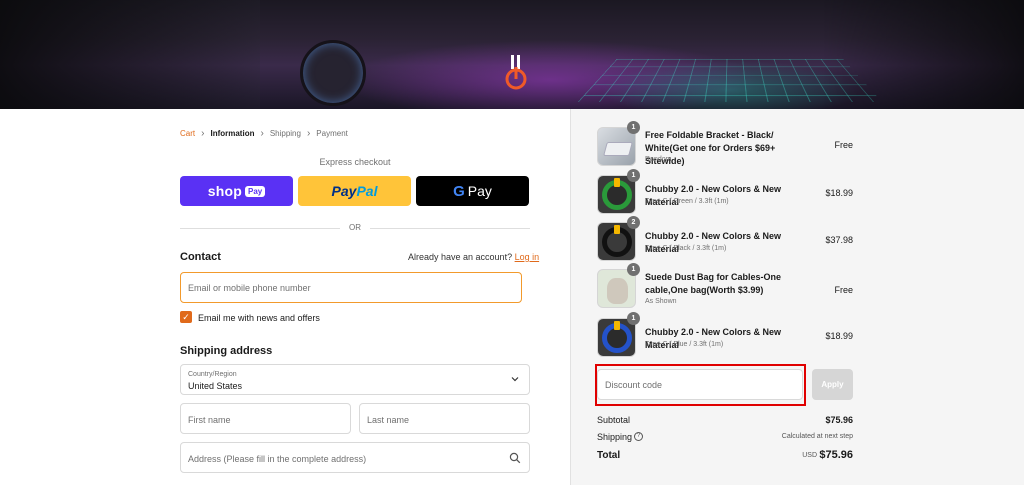 Image resolution: width=1024 pixels, height=485 pixels. I want to click on last-name-placeholder: Last name, so click(388, 420).